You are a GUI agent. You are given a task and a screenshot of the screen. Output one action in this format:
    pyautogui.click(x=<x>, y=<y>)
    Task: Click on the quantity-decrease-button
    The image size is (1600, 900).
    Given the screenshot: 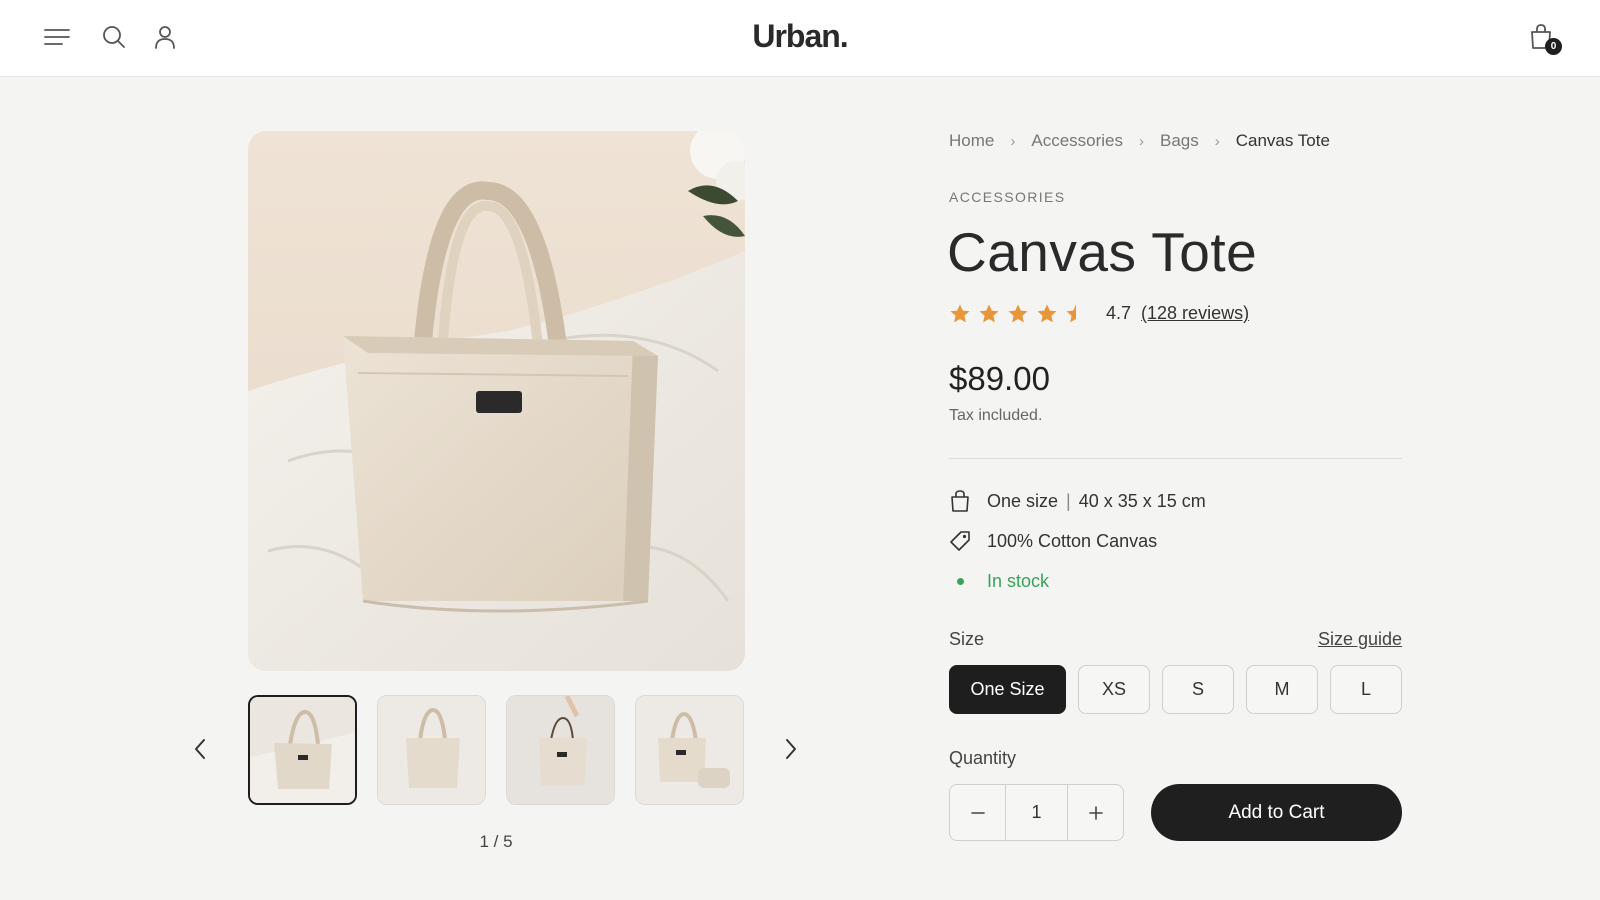 What is the action you would take?
    pyautogui.click(x=977, y=812)
    